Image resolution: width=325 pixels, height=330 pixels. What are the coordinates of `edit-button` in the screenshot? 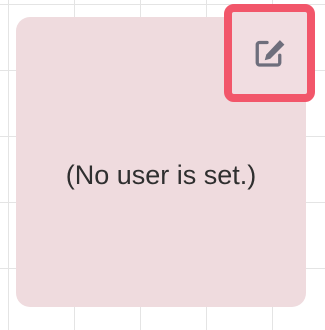 It's located at (269, 53).